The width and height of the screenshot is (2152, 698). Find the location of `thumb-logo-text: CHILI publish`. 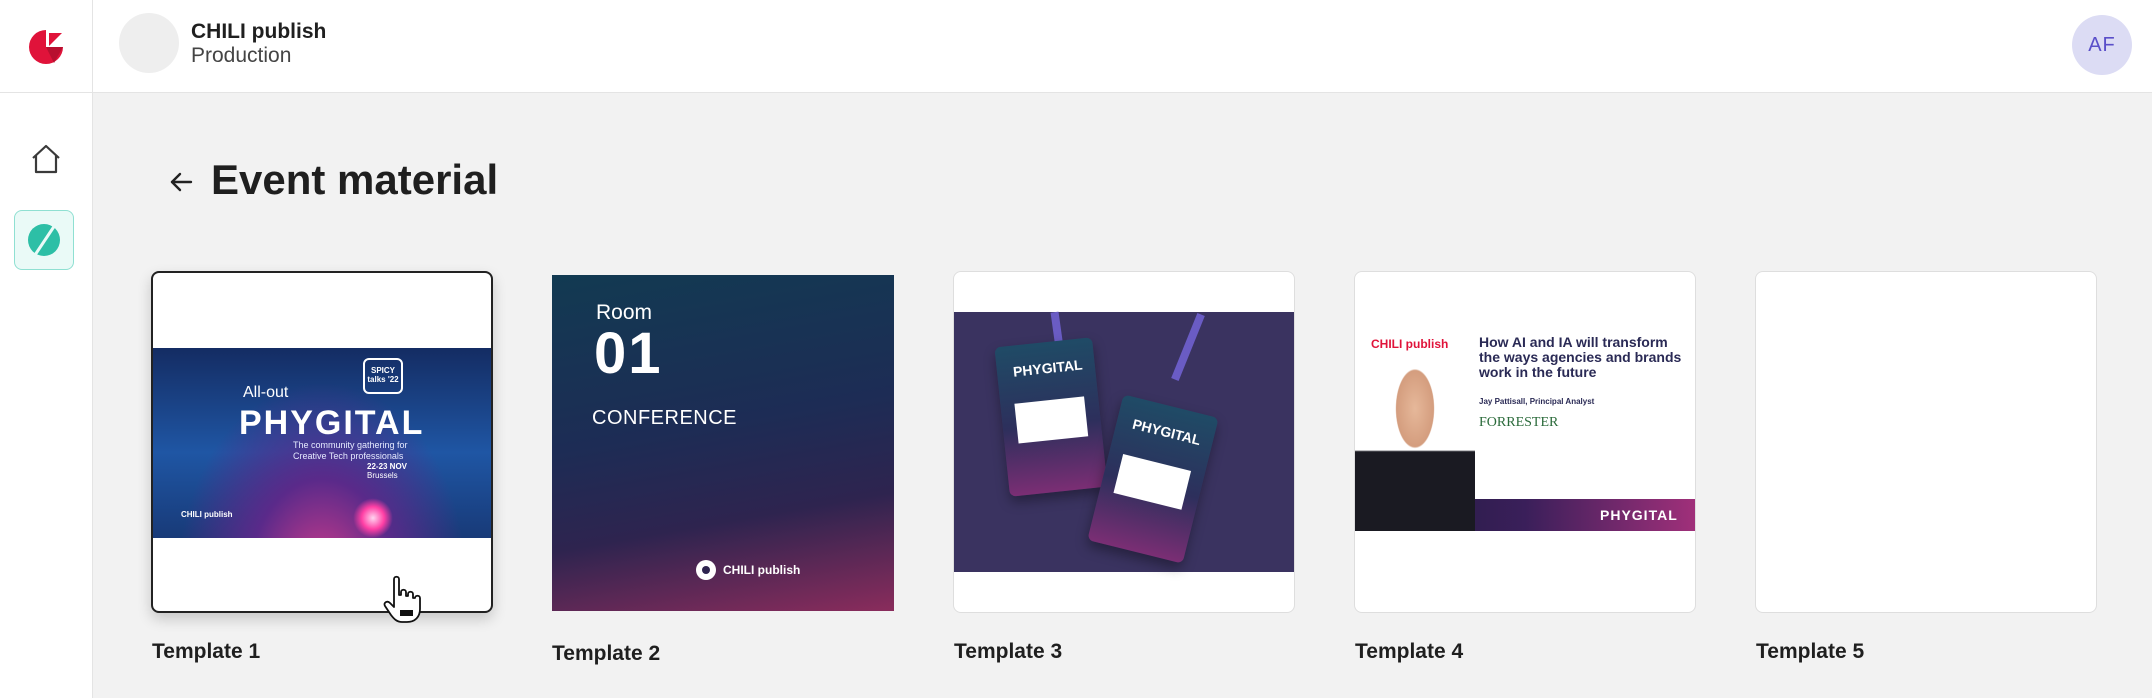

thumb-logo-text: CHILI publish is located at coordinates (762, 570).